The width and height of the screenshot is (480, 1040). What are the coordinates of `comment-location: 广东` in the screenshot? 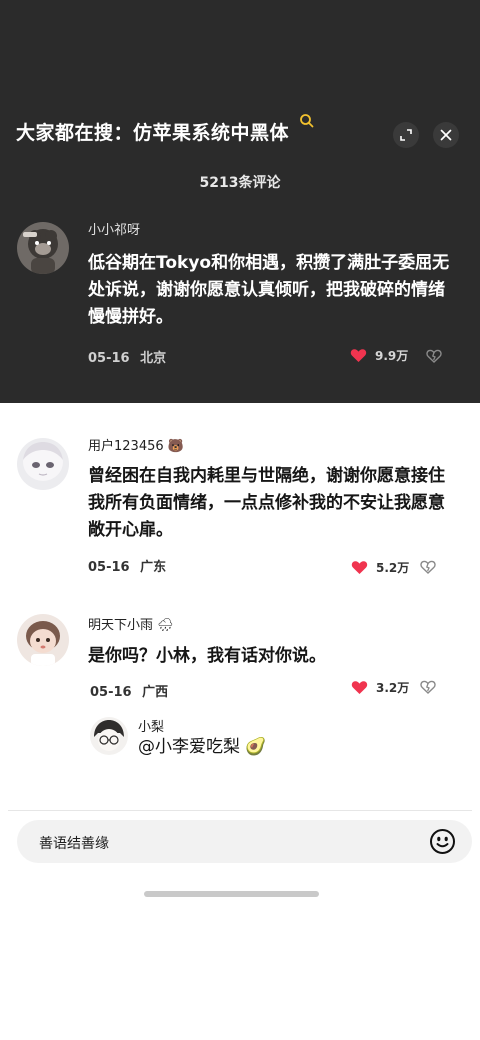 It's located at (153, 567).